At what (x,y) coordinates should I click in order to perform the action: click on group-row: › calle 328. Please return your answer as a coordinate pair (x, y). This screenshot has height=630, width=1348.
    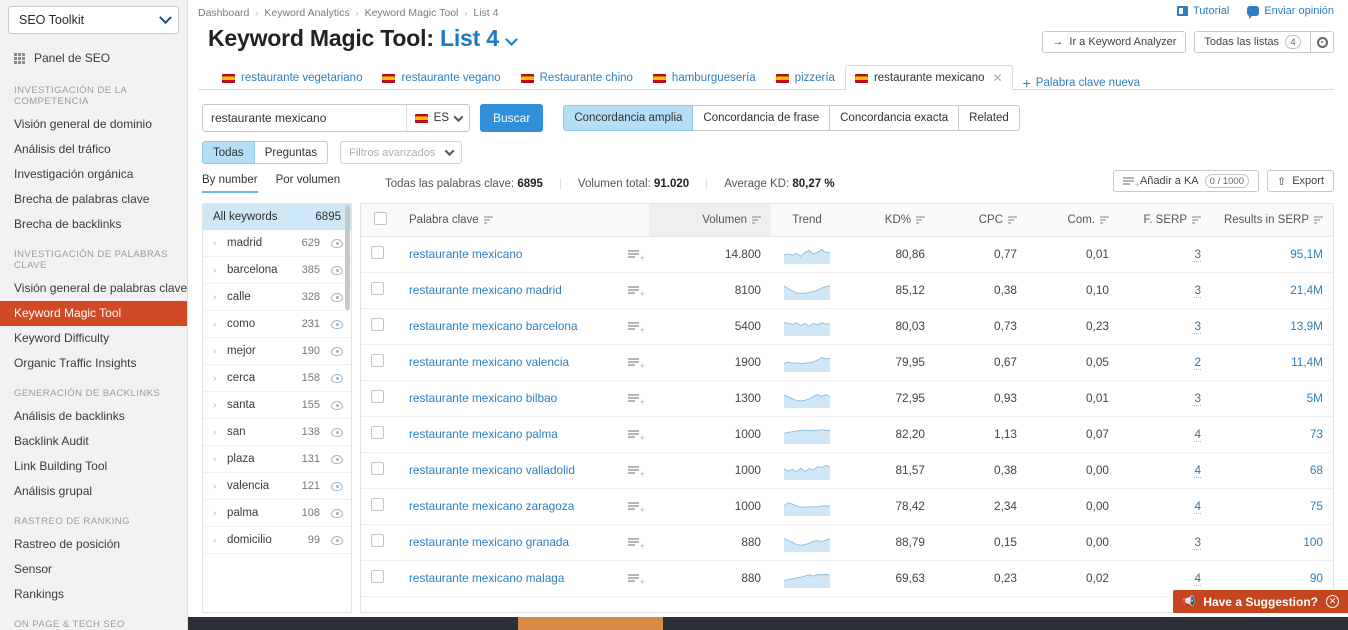
    Looking at the image, I should click on (277, 297).